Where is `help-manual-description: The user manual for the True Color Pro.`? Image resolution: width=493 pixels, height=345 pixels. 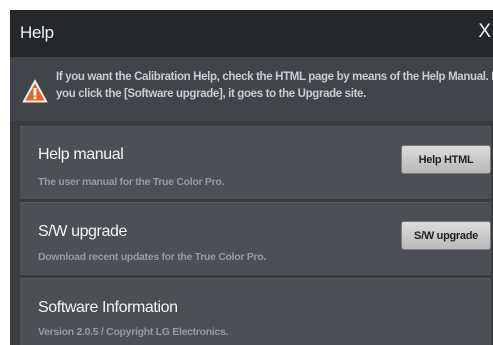 help-manual-description: The user manual for the True Color Pro. is located at coordinates (131, 182).